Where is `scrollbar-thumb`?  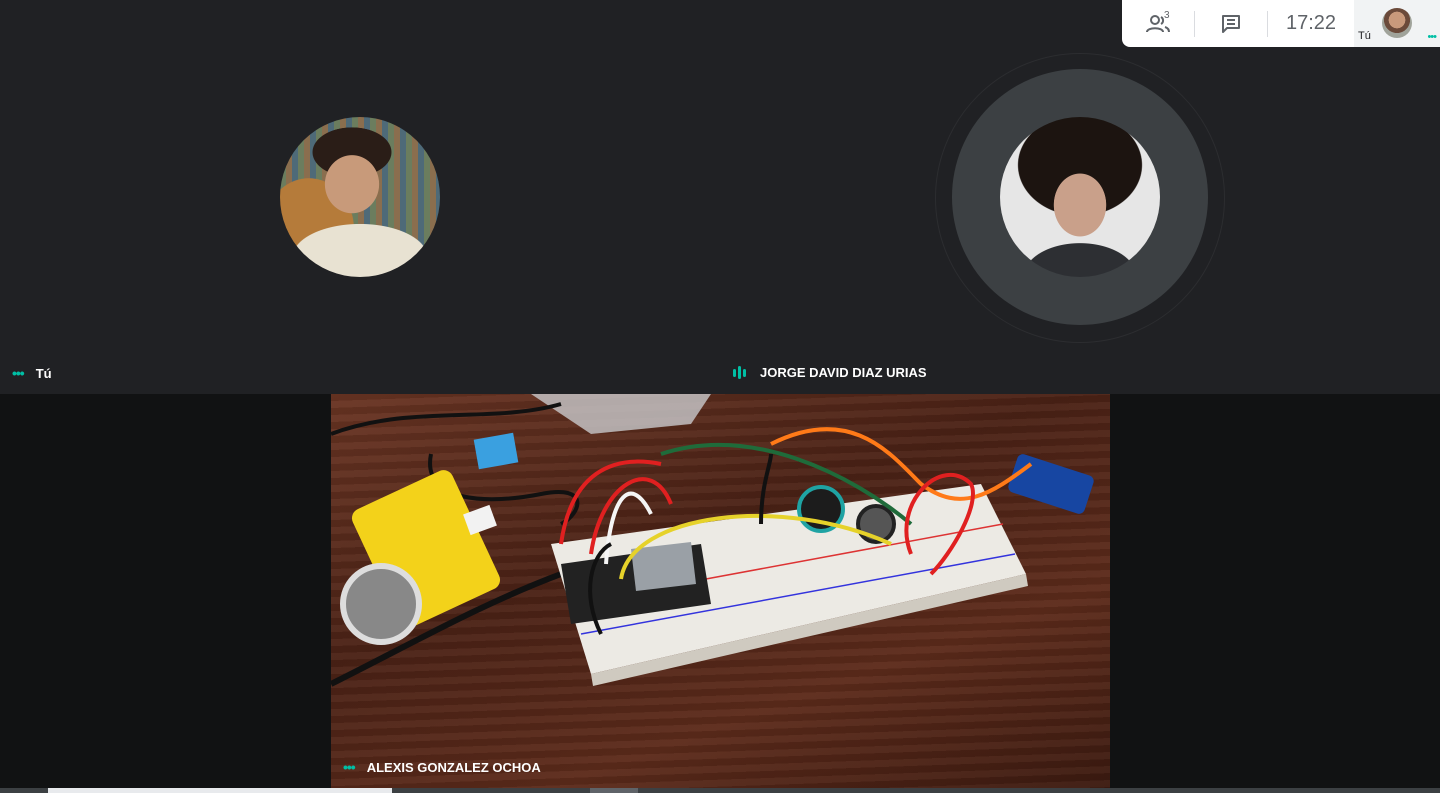 scrollbar-thumb is located at coordinates (220, 790).